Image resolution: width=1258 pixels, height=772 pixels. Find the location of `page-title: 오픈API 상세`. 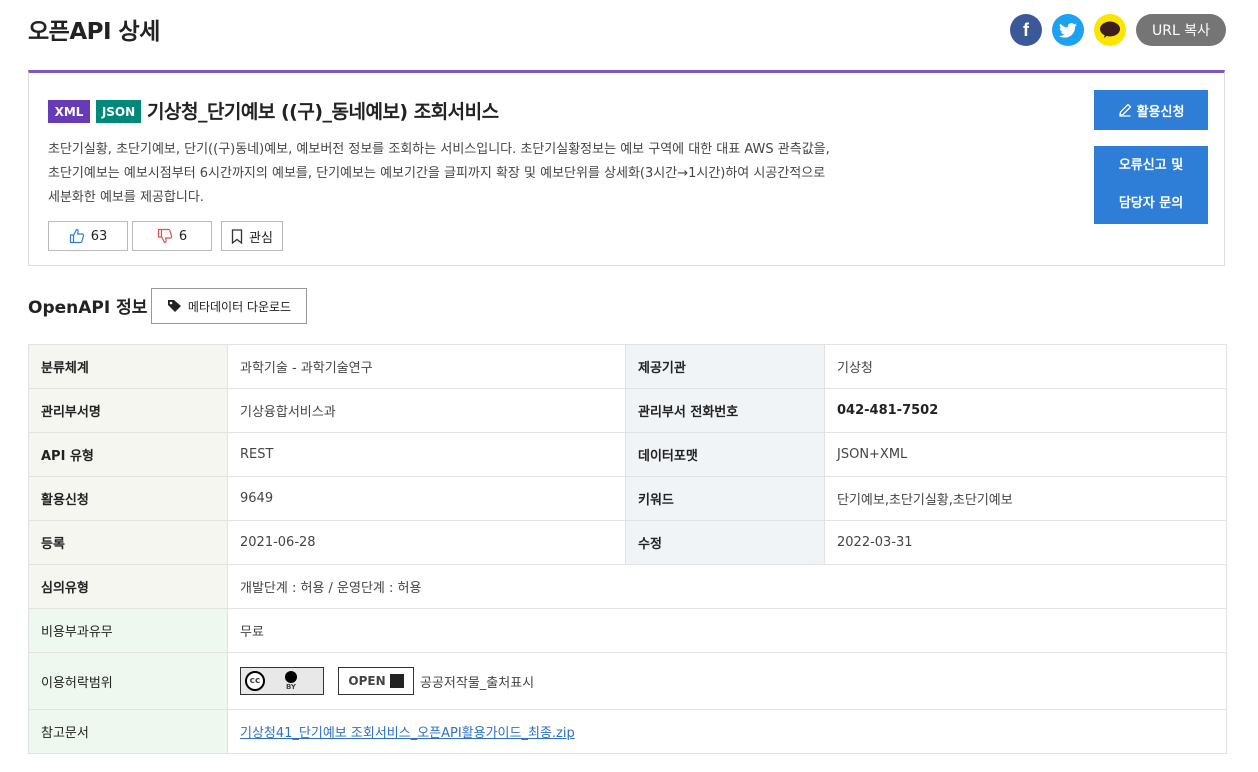

page-title: 오픈API 상세 is located at coordinates (94, 32).